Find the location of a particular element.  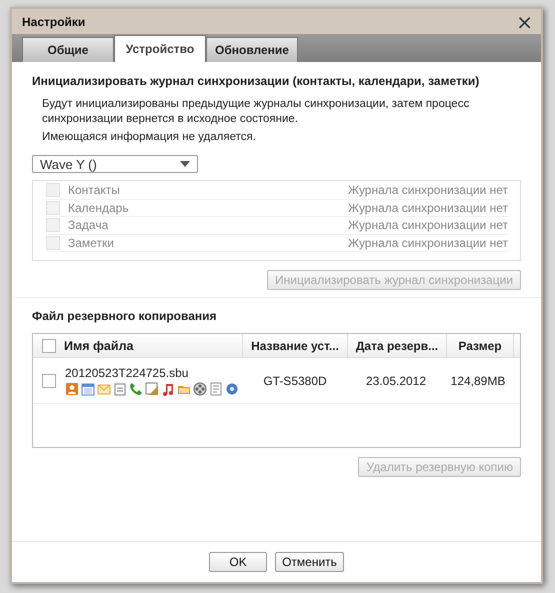

table-cell-text: 124,89MB is located at coordinates (478, 381).